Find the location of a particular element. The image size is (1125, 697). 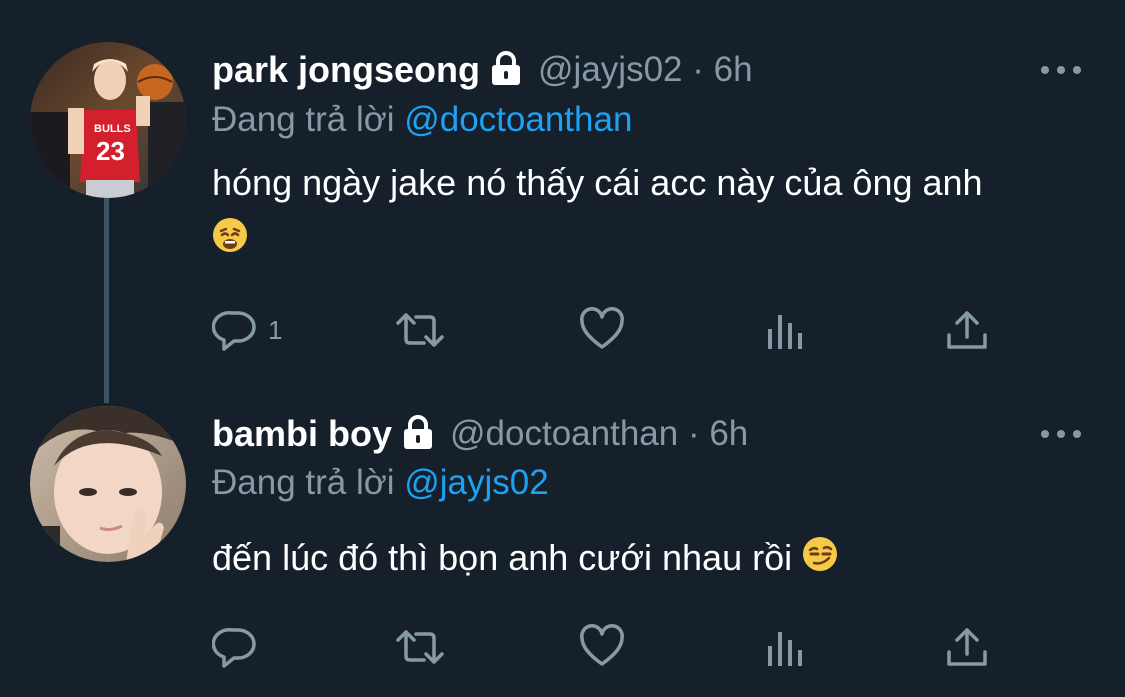

tweet-header: park jongseong @jayjs02 · 6h is located at coordinates (482, 70).